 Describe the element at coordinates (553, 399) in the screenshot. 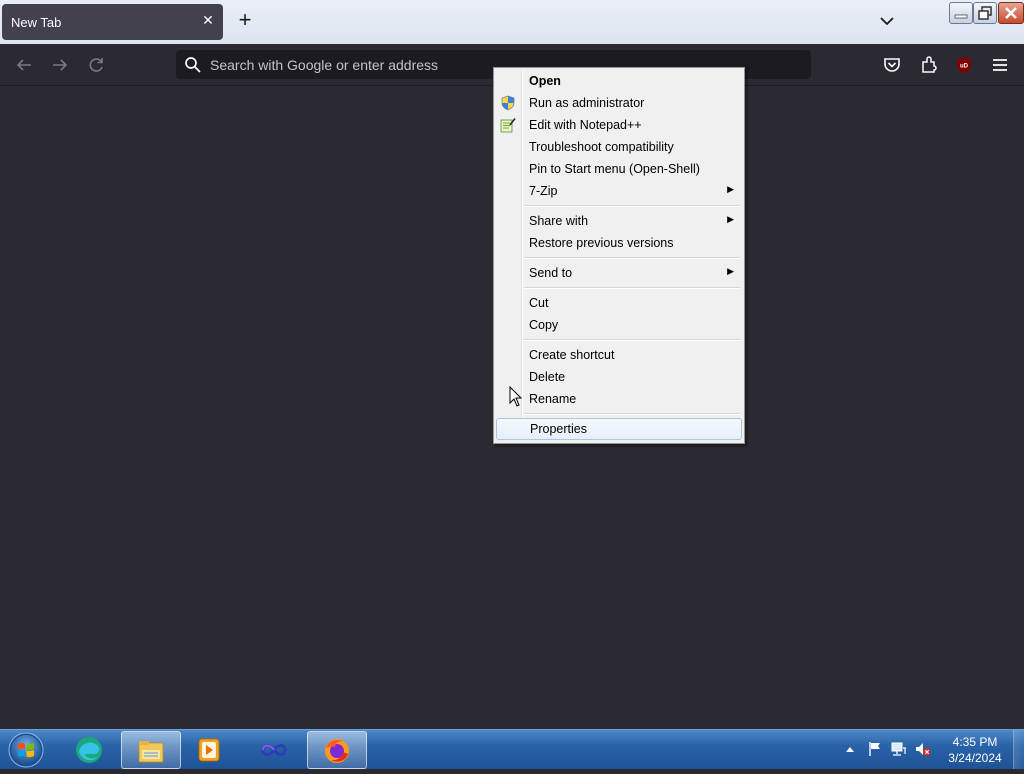

I see `menu-item-label: Rename` at that location.